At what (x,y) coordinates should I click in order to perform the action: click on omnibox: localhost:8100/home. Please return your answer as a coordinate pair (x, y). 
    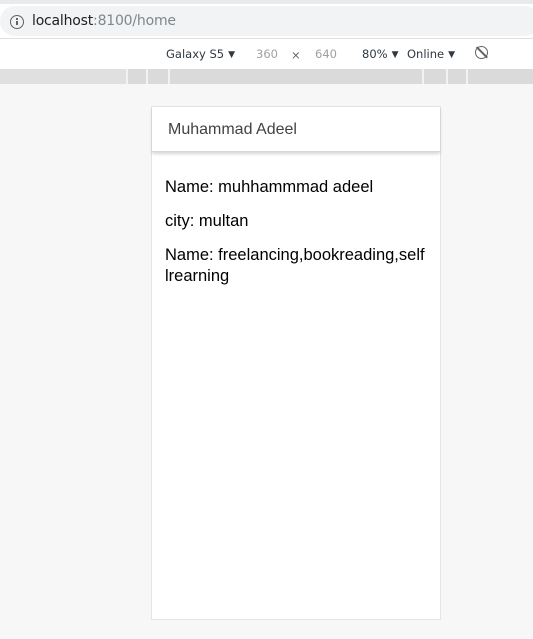
    Looking at the image, I should click on (266, 21).